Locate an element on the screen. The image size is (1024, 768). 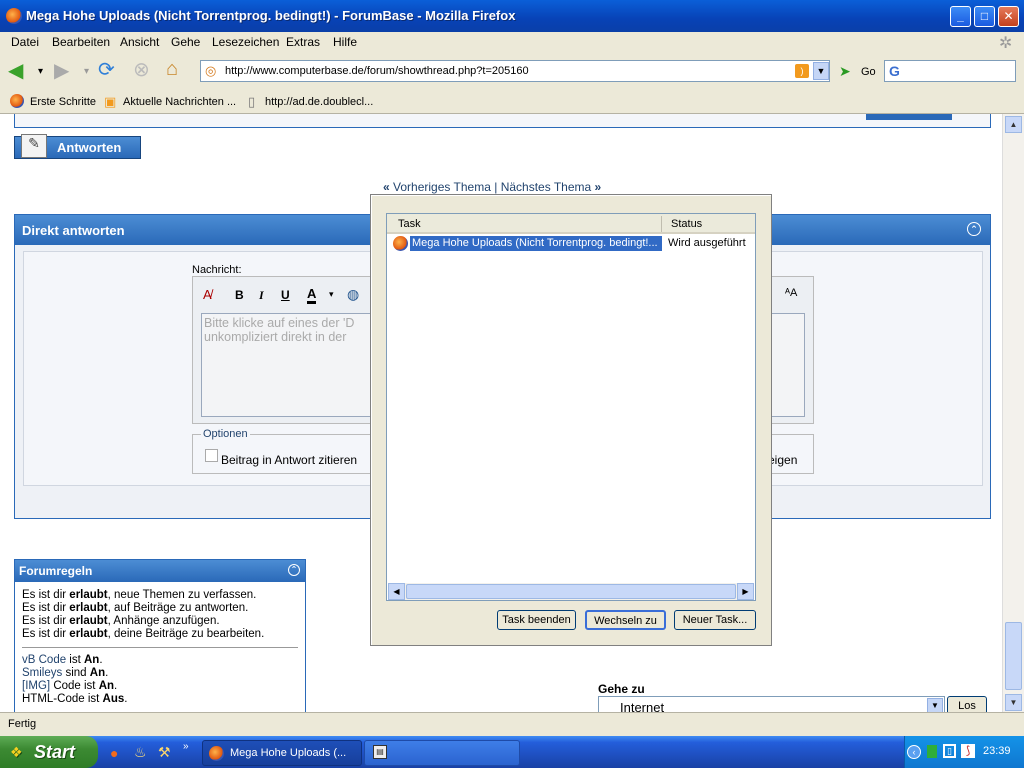
tray-window-icon: ▯ is located at coordinates (949, 751).